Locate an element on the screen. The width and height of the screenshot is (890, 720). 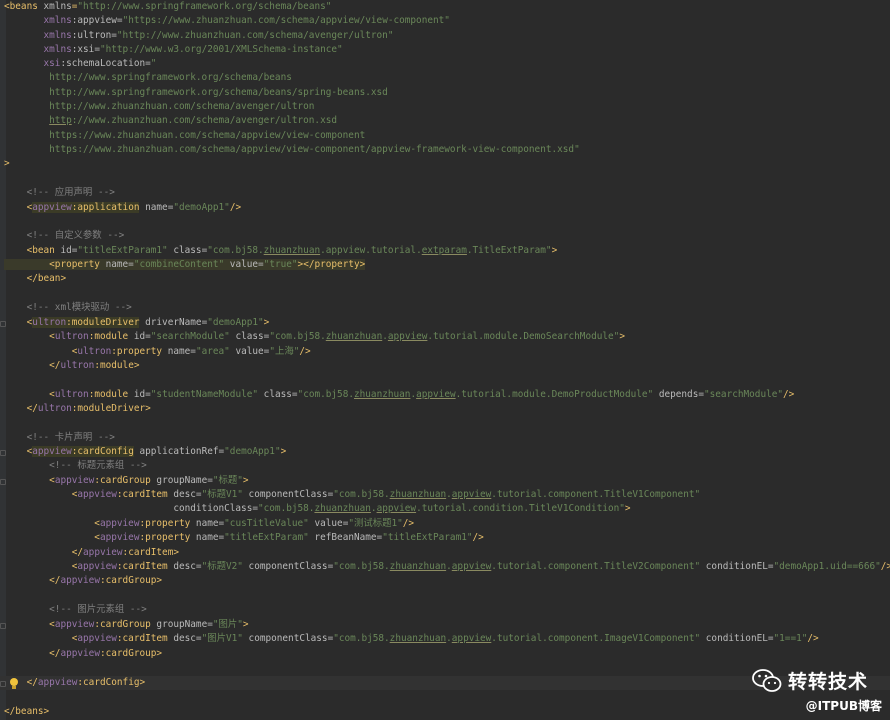
code-line: </appview:cardItem> is located at coordinates (91, 553).